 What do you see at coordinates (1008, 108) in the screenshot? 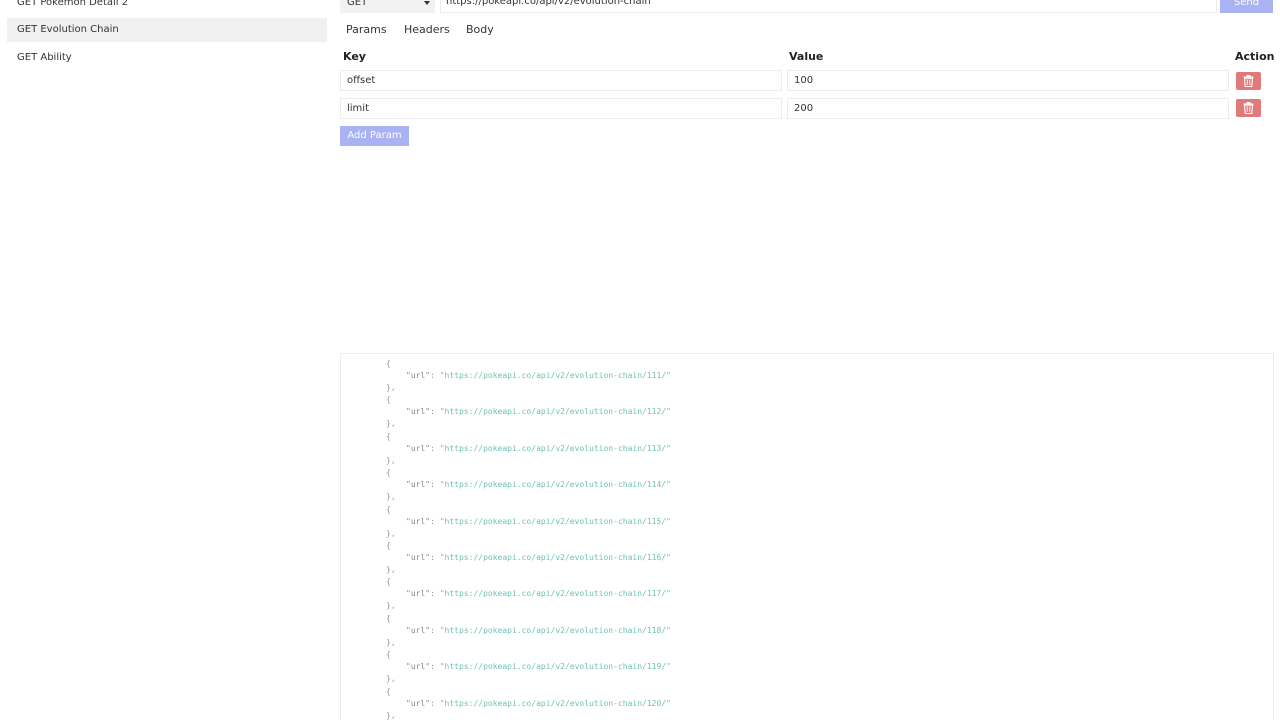
I see `param-value-input: 200` at bounding box center [1008, 108].